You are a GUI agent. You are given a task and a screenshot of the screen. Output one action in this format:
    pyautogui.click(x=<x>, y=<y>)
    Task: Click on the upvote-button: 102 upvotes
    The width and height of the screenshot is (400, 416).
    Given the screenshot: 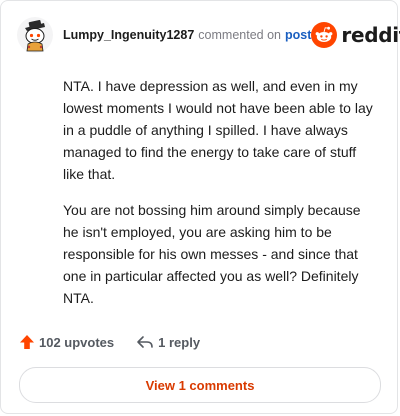 What is the action you would take?
    pyautogui.click(x=66, y=342)
    